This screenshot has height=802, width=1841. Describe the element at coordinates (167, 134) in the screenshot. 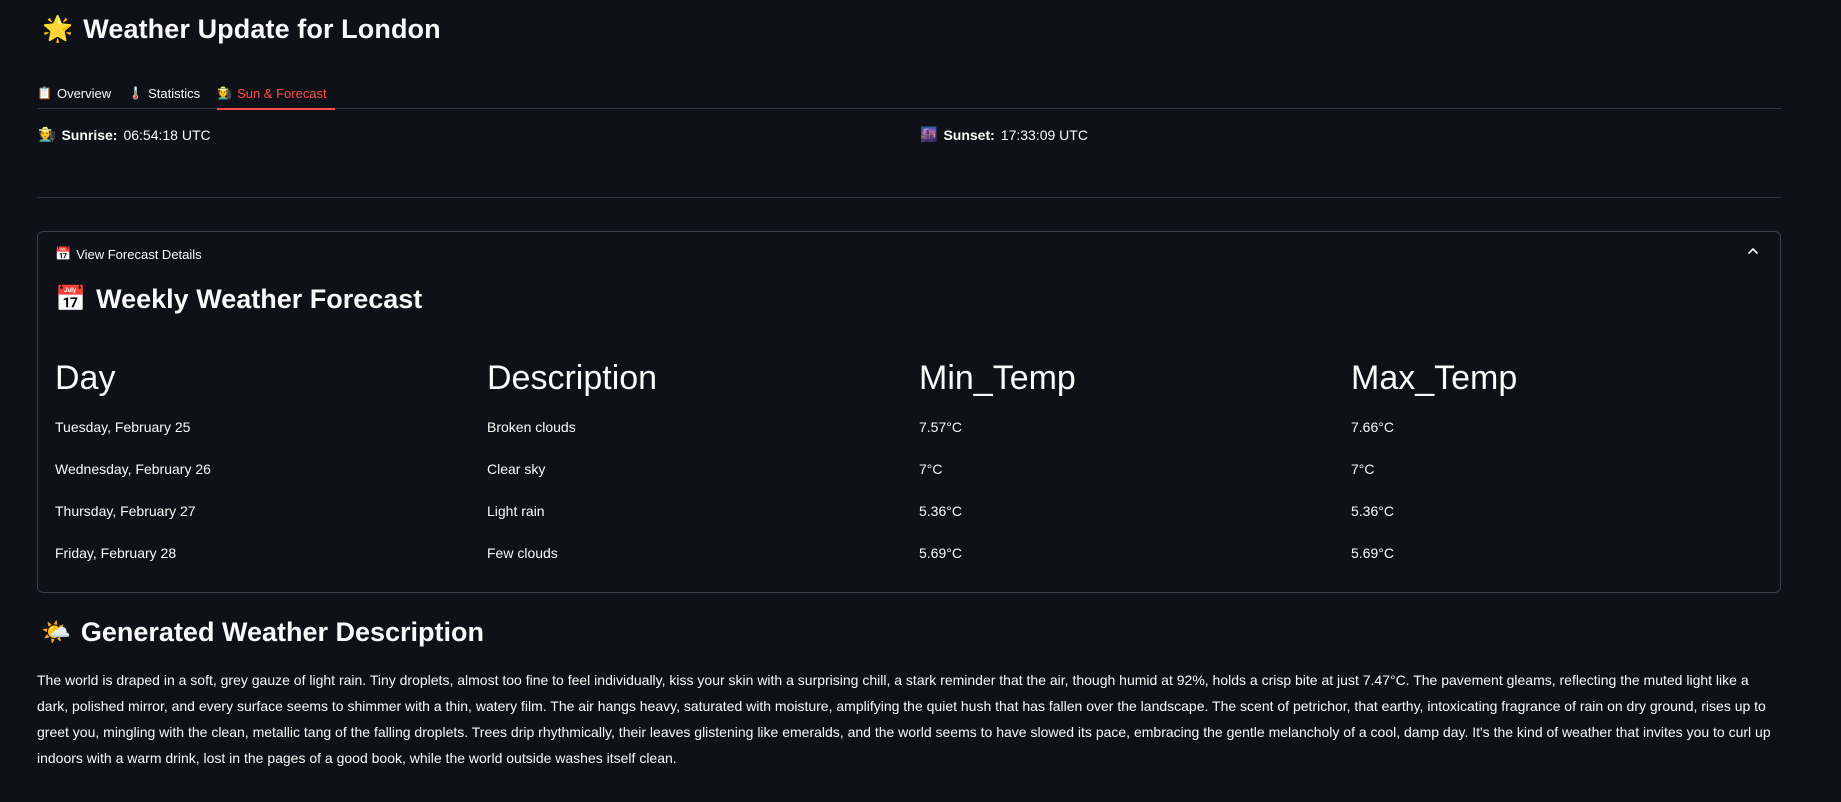

I see `sunrise-value: 06:54:18 UTC` at that location.